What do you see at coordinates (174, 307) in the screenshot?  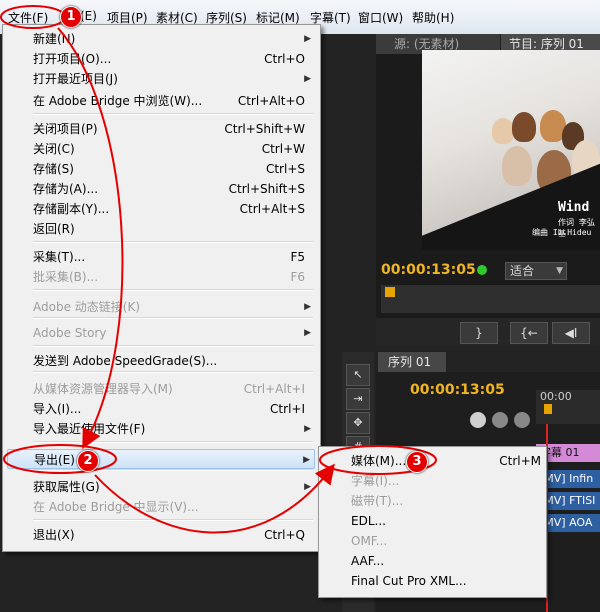 I see `file-menu-item: Adobe 动态链接(K) ▶` at bounding box center [174, 307].